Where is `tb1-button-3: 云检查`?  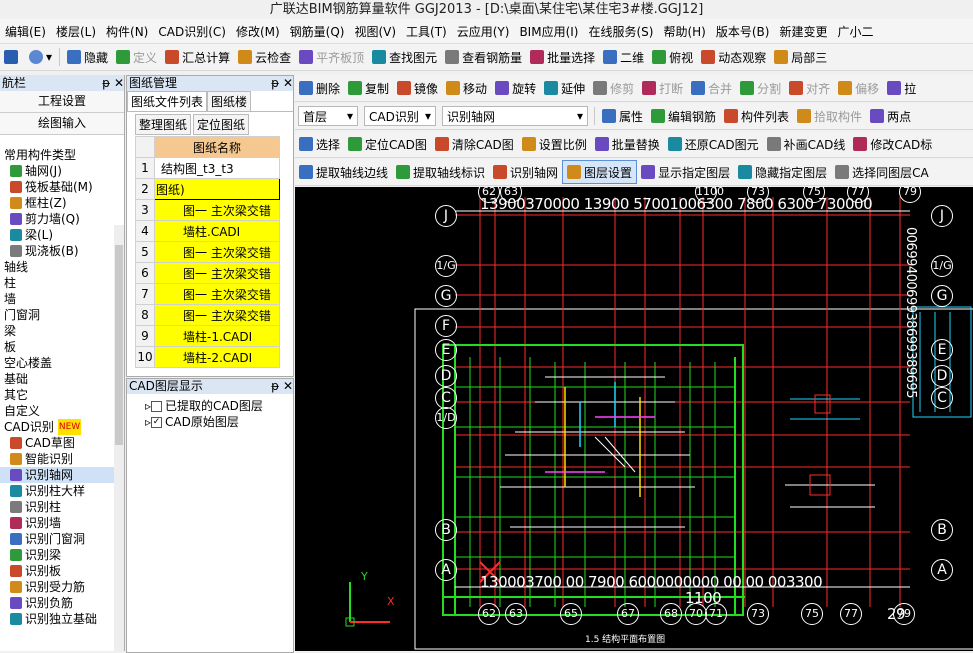 tb1-button-3: 云检查 is located at coordinates (264, 57).